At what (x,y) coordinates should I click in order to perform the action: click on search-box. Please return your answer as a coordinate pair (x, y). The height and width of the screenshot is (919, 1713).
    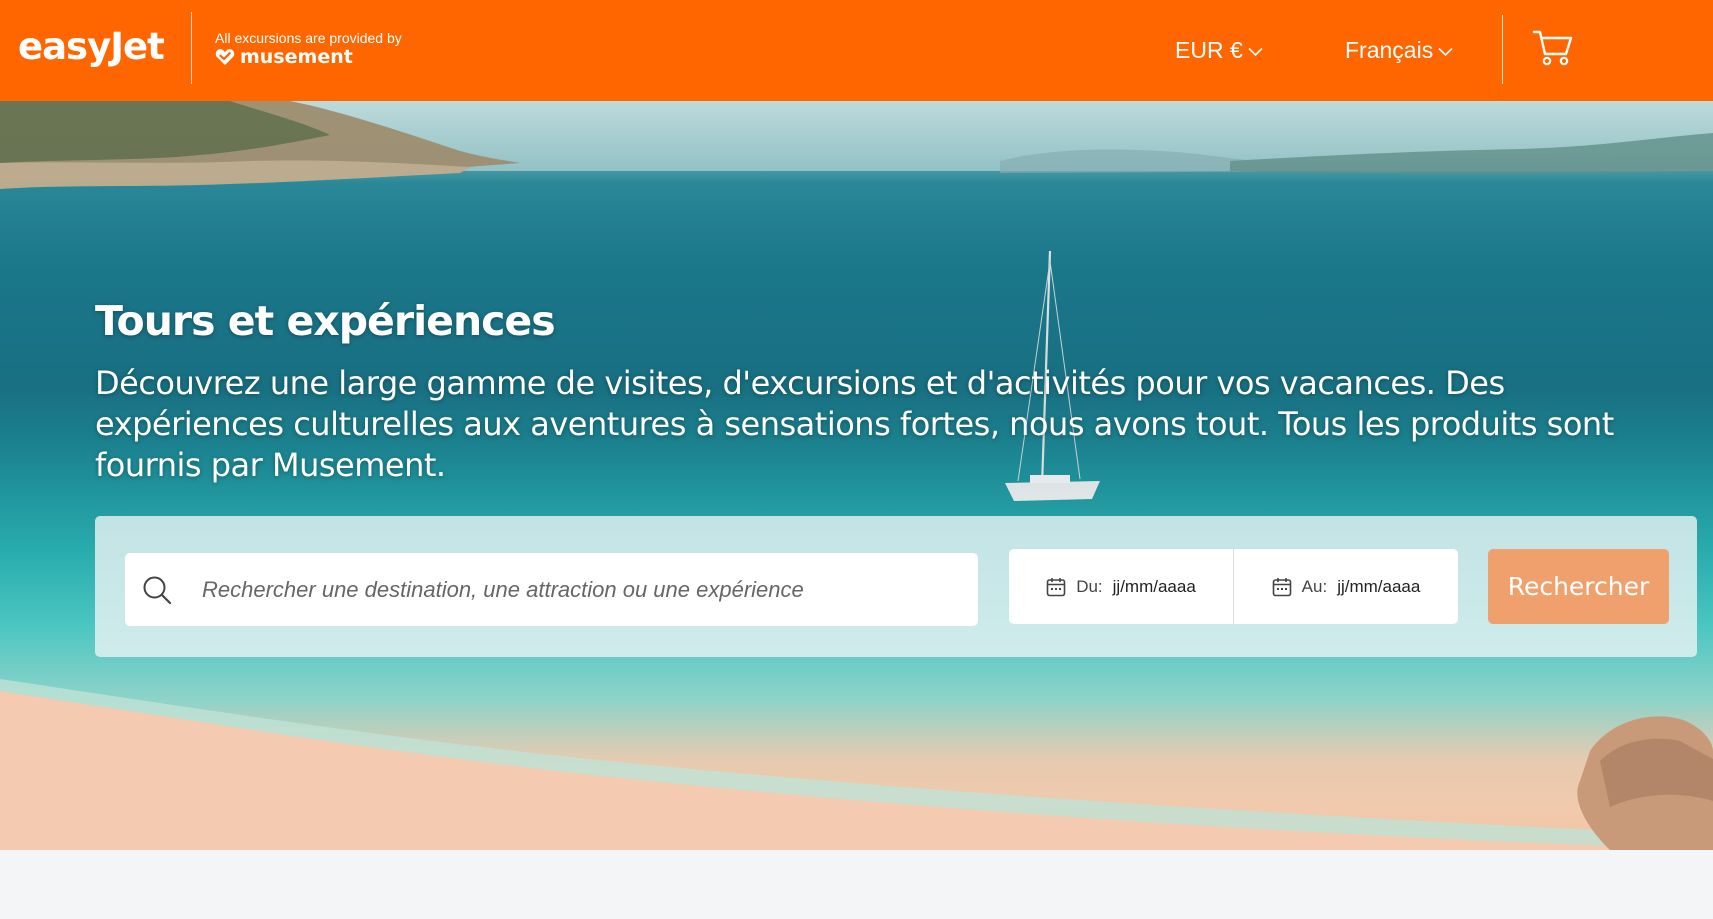
    Looking at the image, I should click on (551, 589).